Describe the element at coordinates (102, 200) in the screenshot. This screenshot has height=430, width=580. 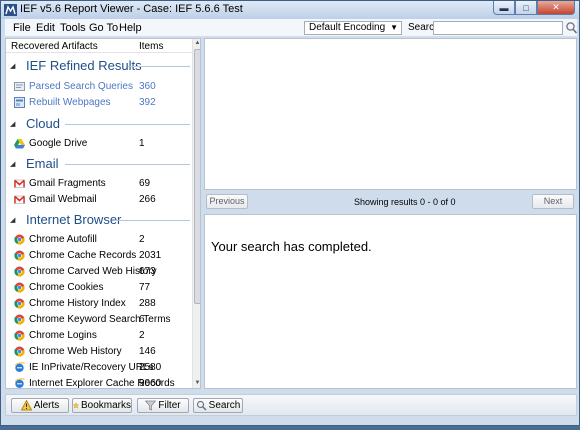
I see `artifact-gmail-webmail: Gmail Webmail 266` at that location.